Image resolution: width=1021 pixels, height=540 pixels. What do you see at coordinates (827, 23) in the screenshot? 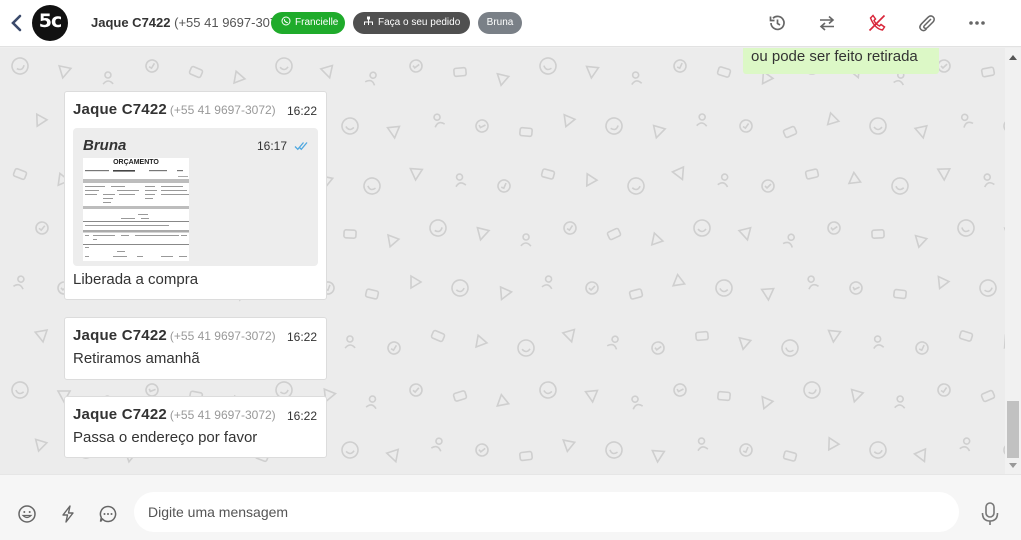
I see `transfer-icon` at bounding box center [827, 23].